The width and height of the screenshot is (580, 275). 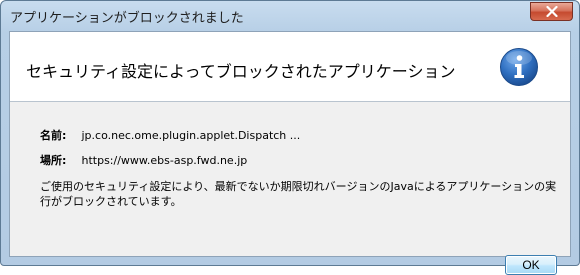 I want to click on title-bar: アプリケーションがブロックされました, so click(x=290, y=16).